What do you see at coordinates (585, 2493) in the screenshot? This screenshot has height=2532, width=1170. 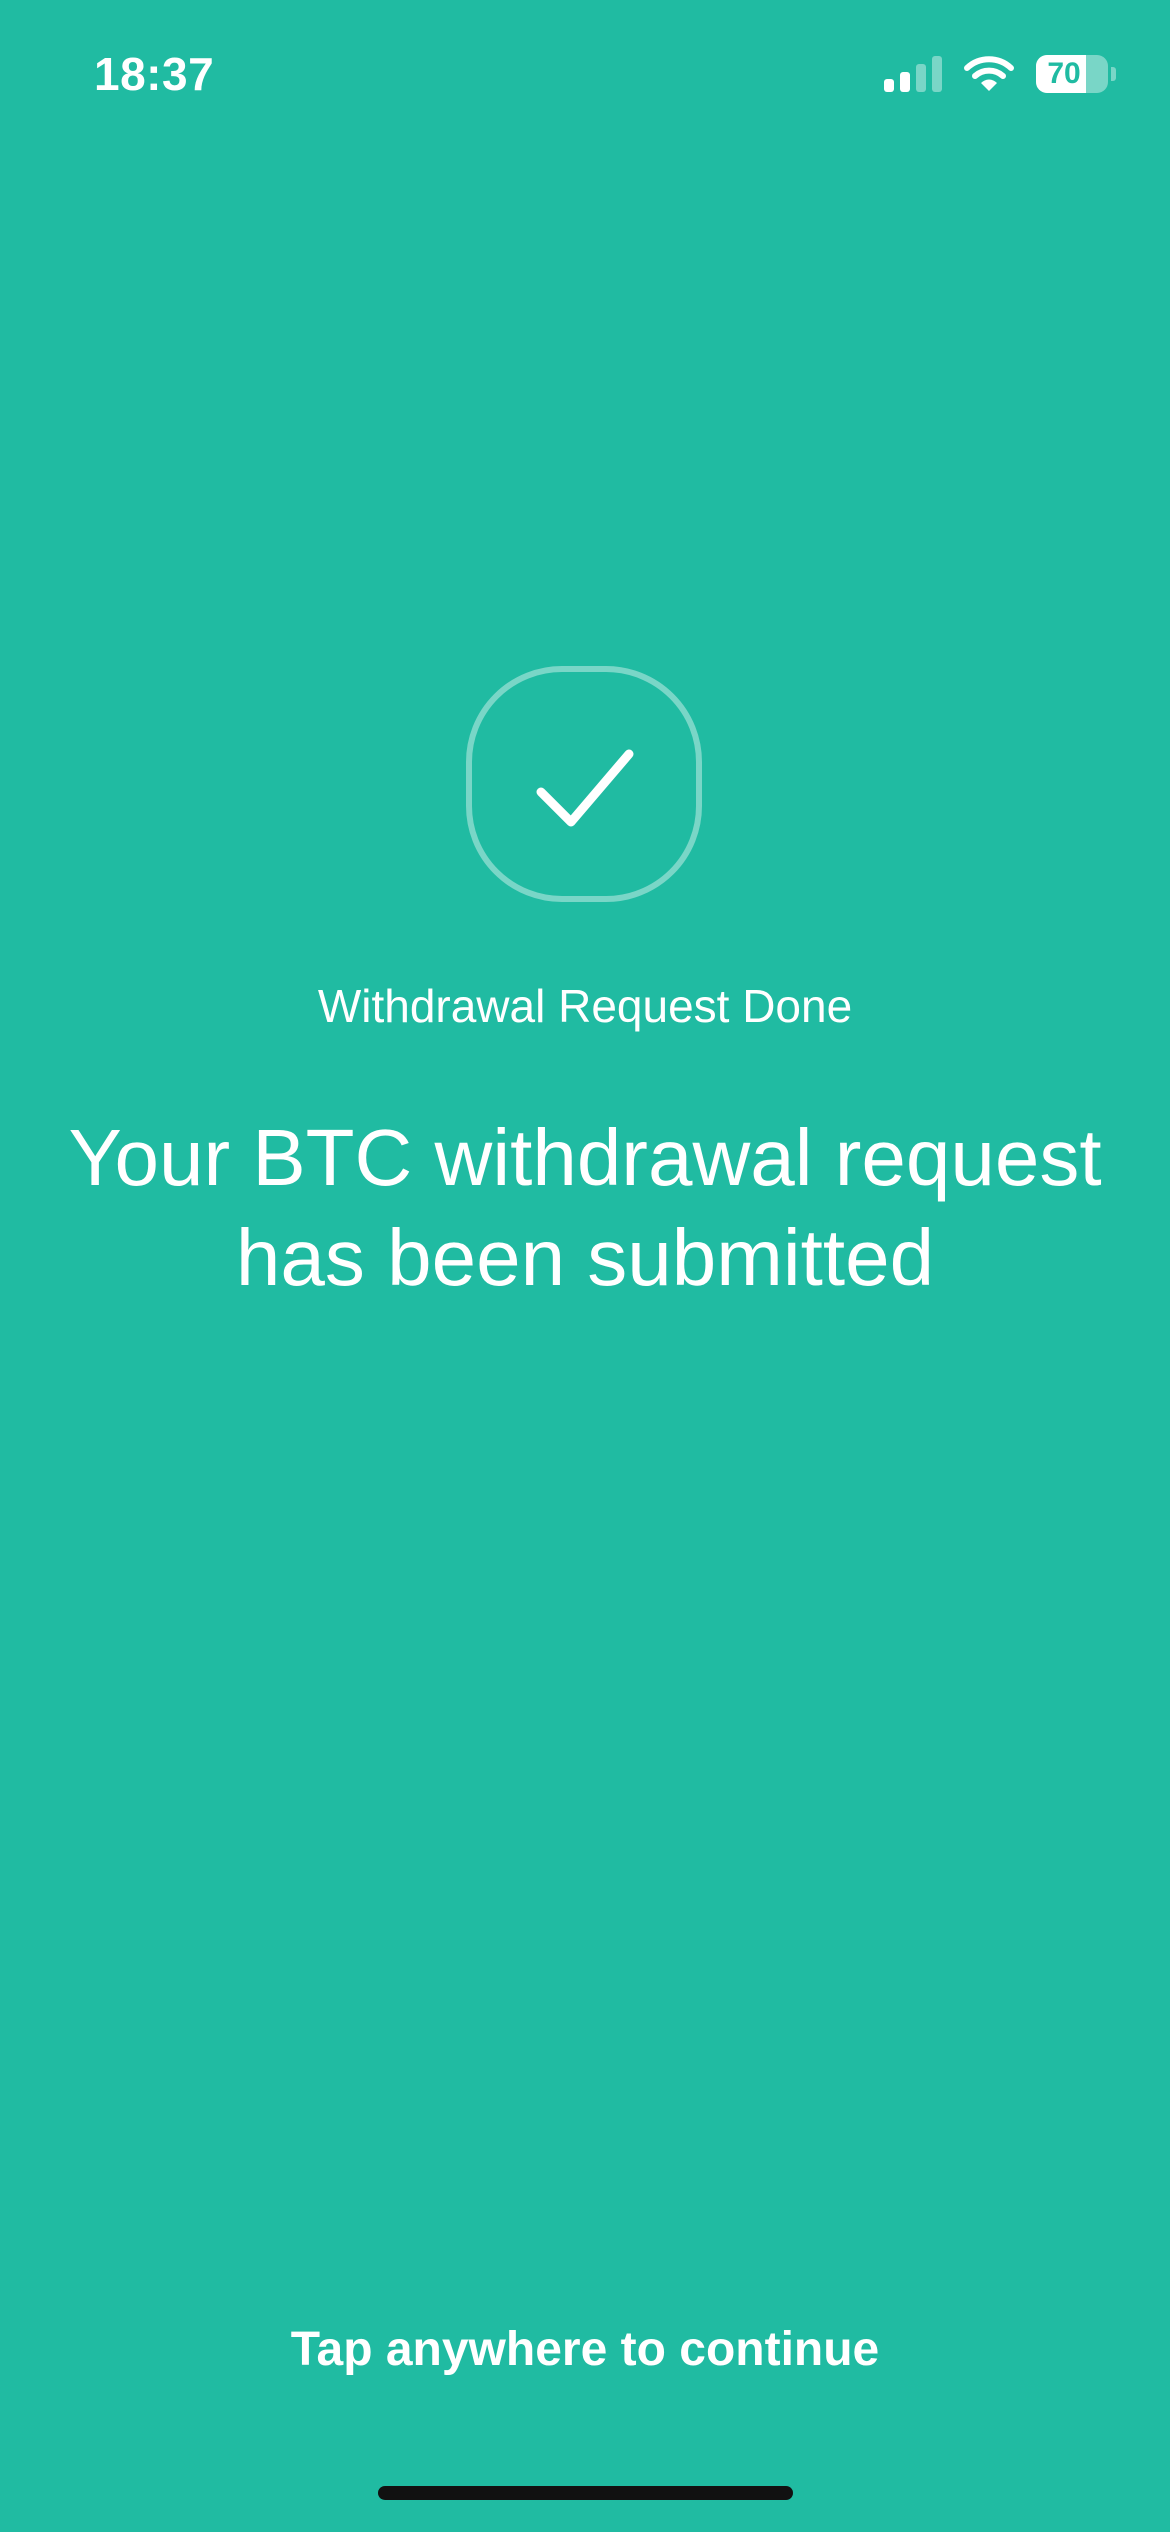 I see `home-indicator` at bounding box center [585, 2493].